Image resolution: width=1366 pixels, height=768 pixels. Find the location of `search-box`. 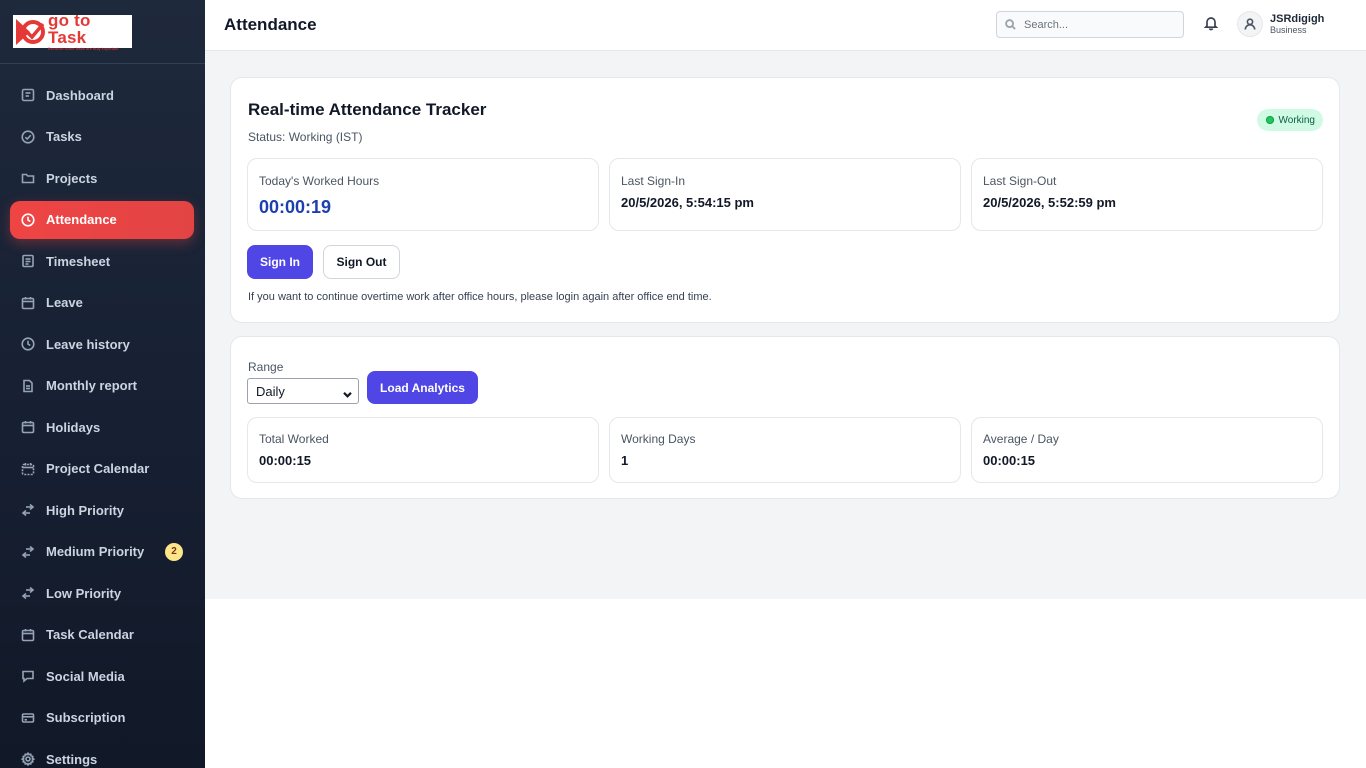

search-box is located at coordinates (1090, 24).